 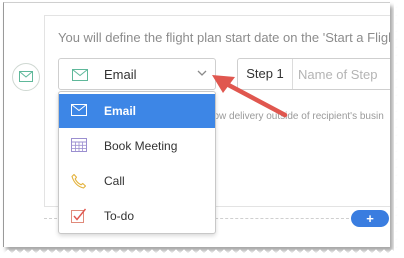 I want to click on torn-edge-right, so click(x=399, y=129).